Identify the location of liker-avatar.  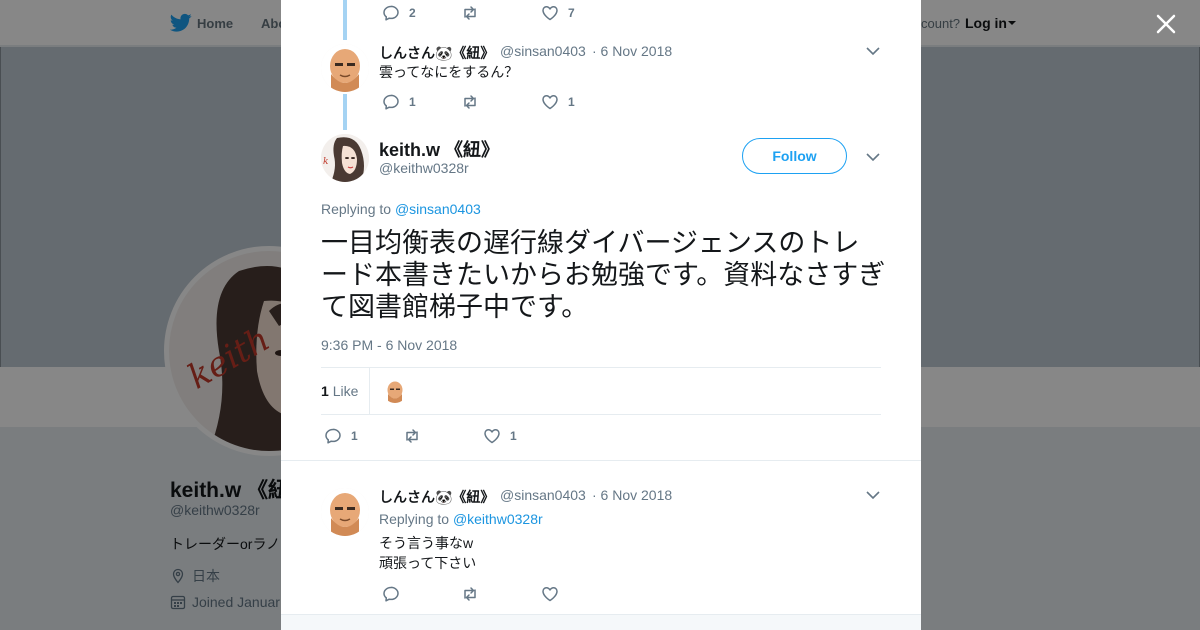
(395, 391).